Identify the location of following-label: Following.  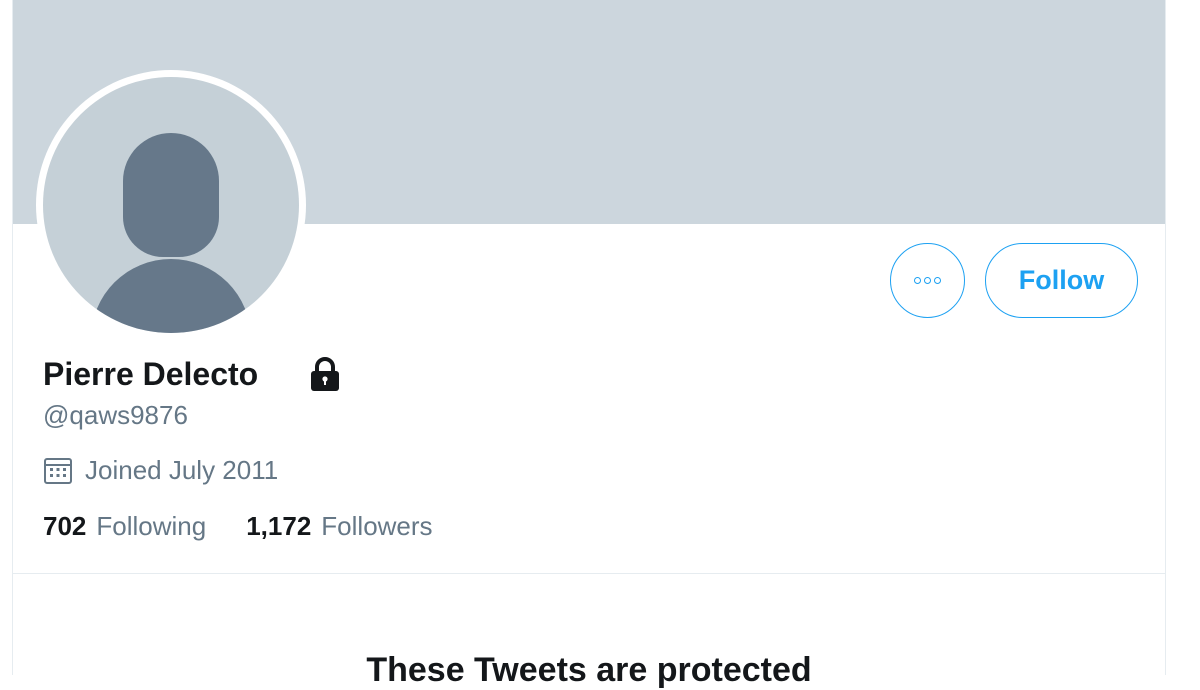
(151, 525).